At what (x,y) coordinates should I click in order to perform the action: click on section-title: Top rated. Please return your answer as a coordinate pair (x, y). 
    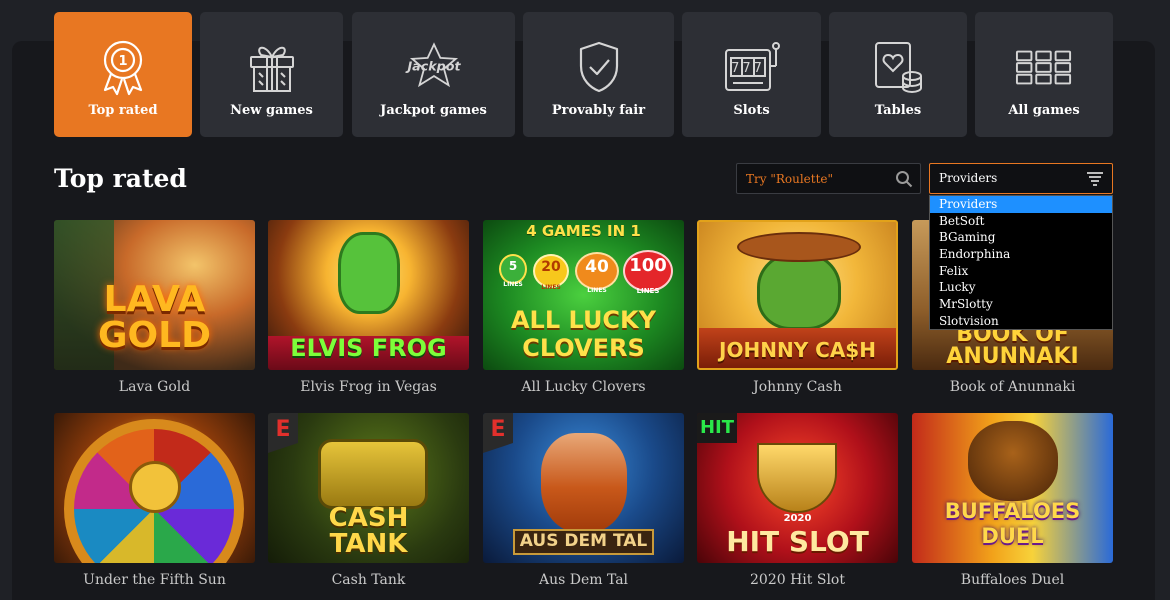
    Looking at the image, I should click on (120, 178).